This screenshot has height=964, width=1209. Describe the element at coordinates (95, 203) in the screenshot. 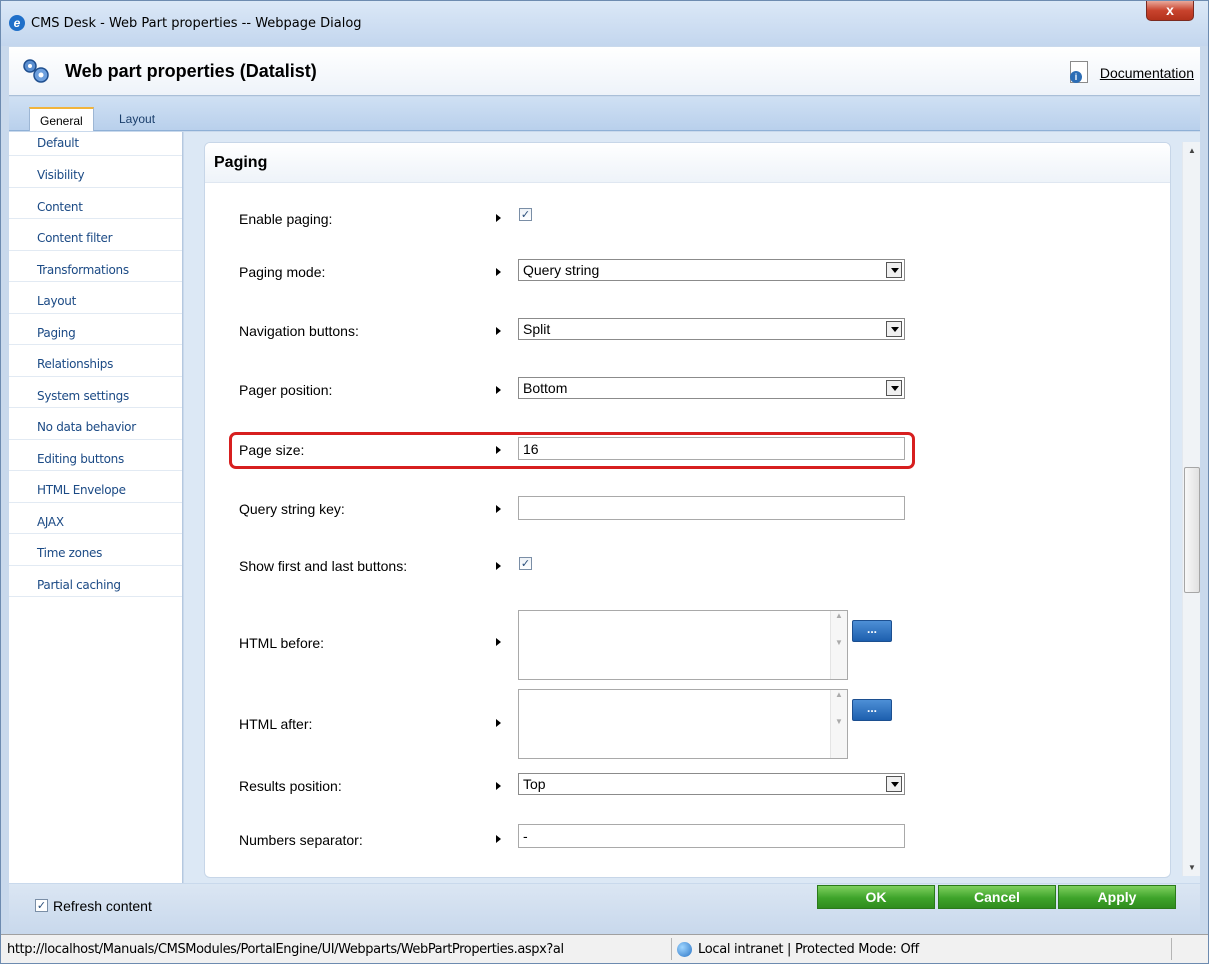

I see `sidebar-item-content: Content` at that location.